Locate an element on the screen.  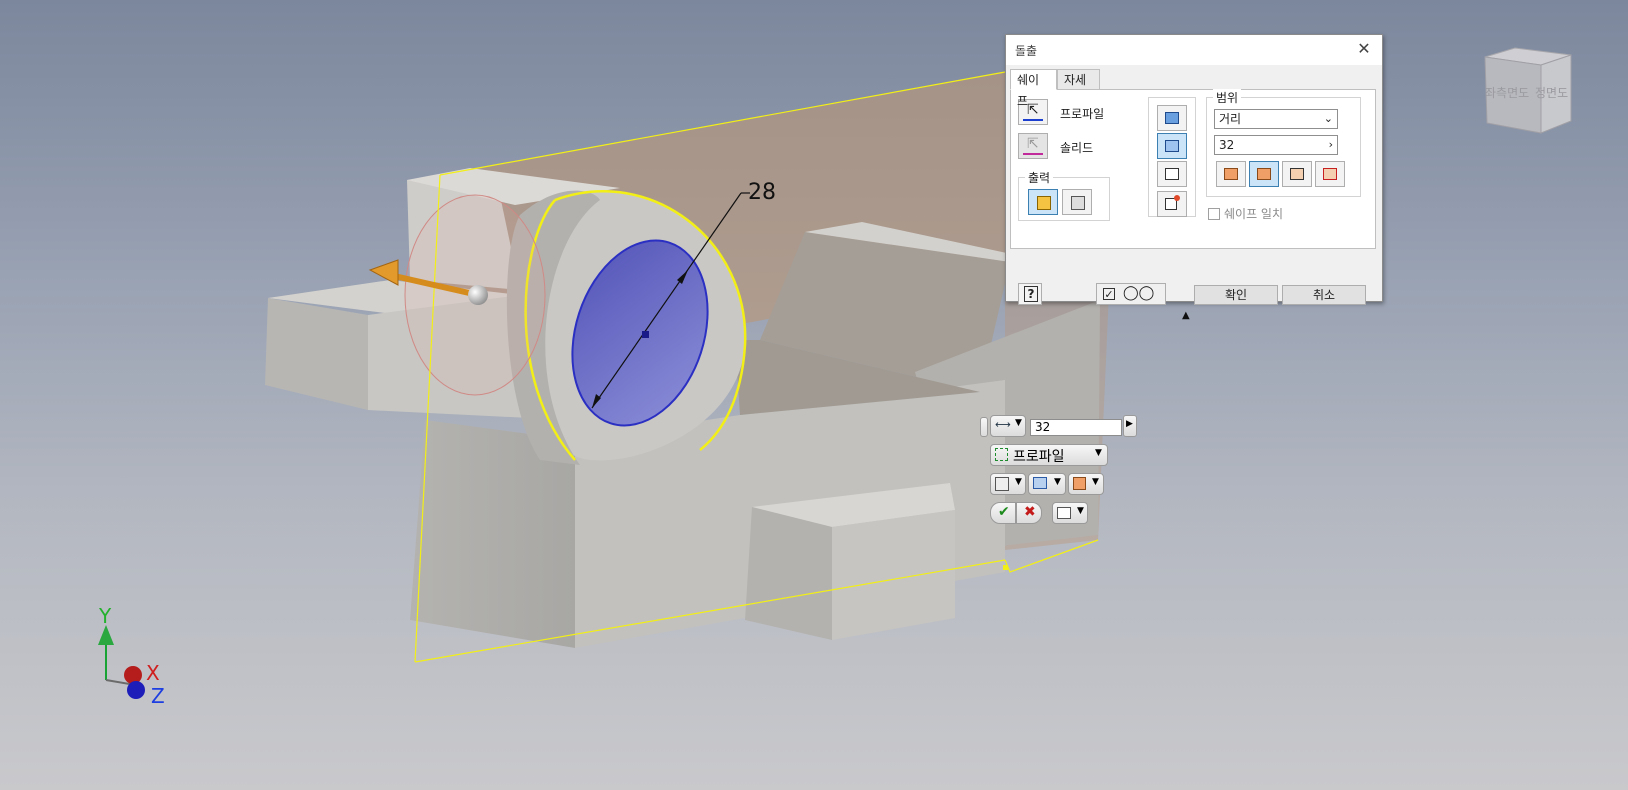
axis-z-label: Z is located at coordinates (158, 696).